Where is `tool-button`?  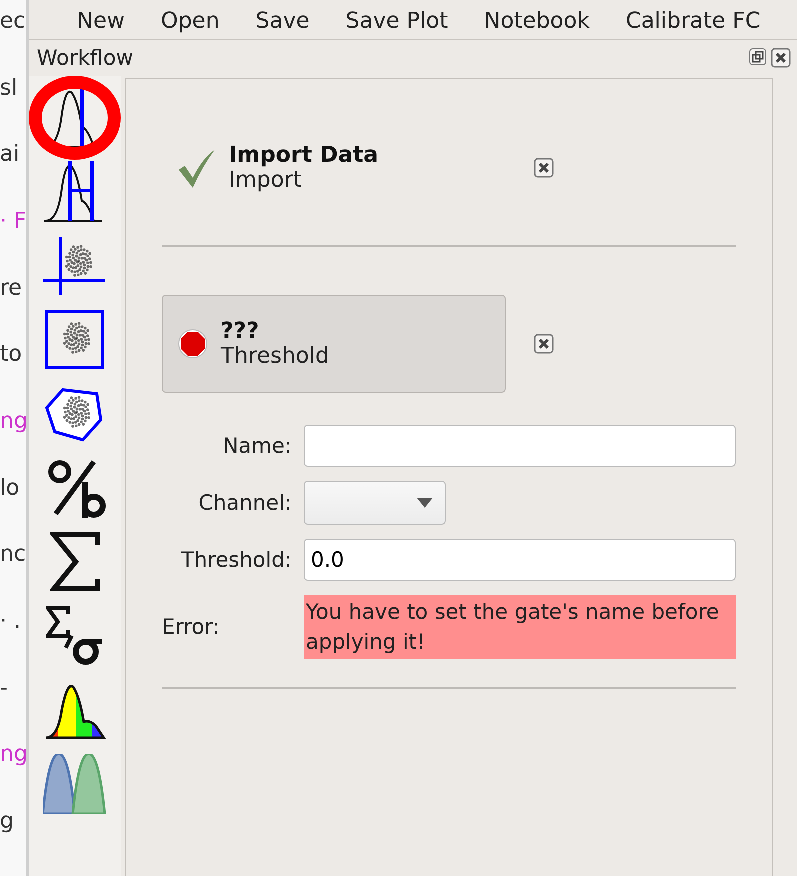 tool-button is located at coordinates (75, 118).